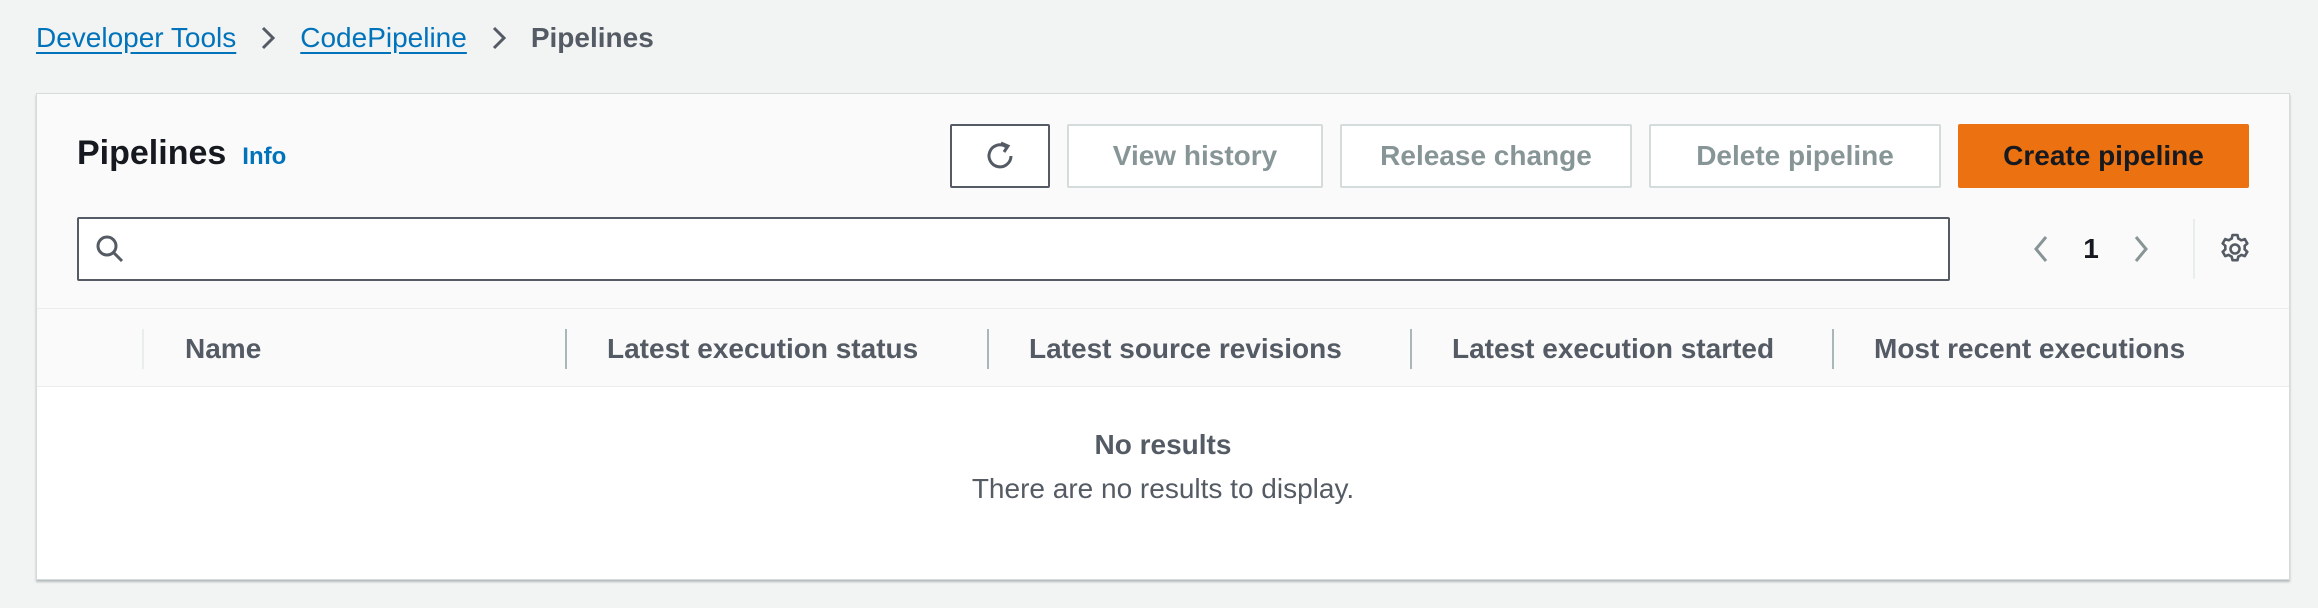 The image size is (2318, 608). What do you see at coordinates (1195, 156) in the screenshot?
I see `view-history-button: View history` at bounding box center [1195, 156].